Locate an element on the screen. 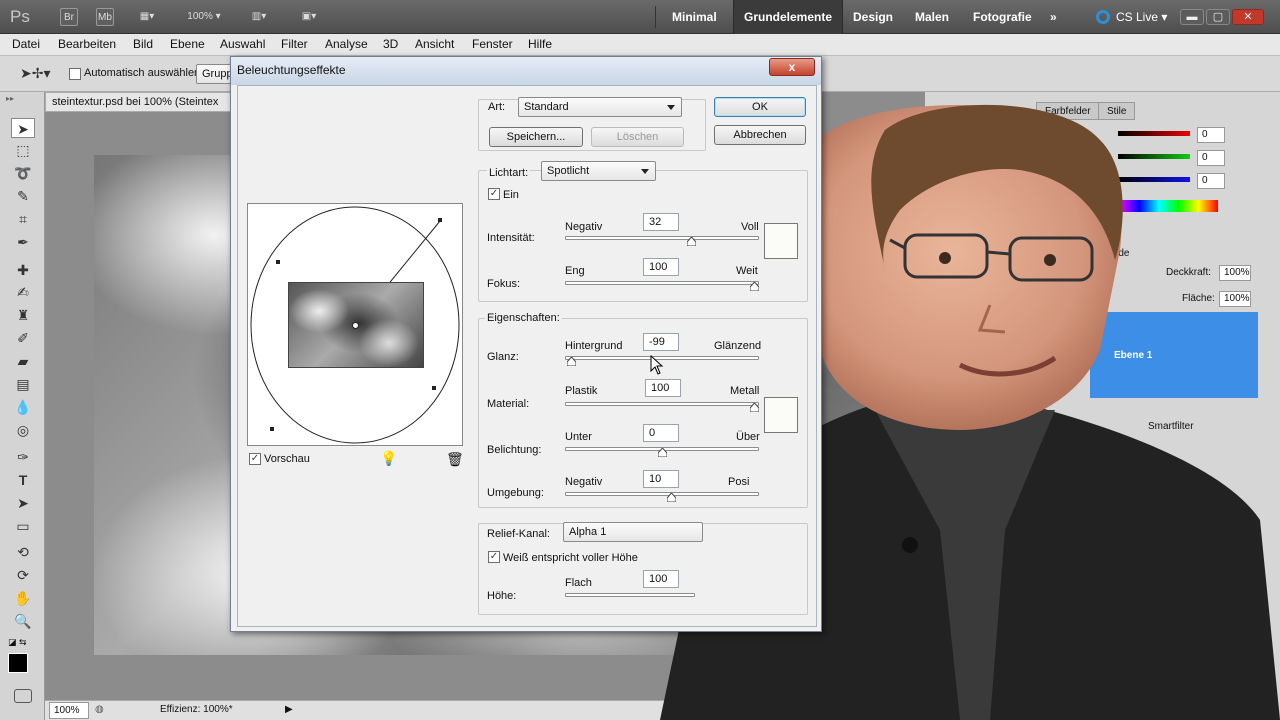 This screenshot has width=1280, height=720. dodge-tool-icon: ◎ is located at coordinates (23, 430).